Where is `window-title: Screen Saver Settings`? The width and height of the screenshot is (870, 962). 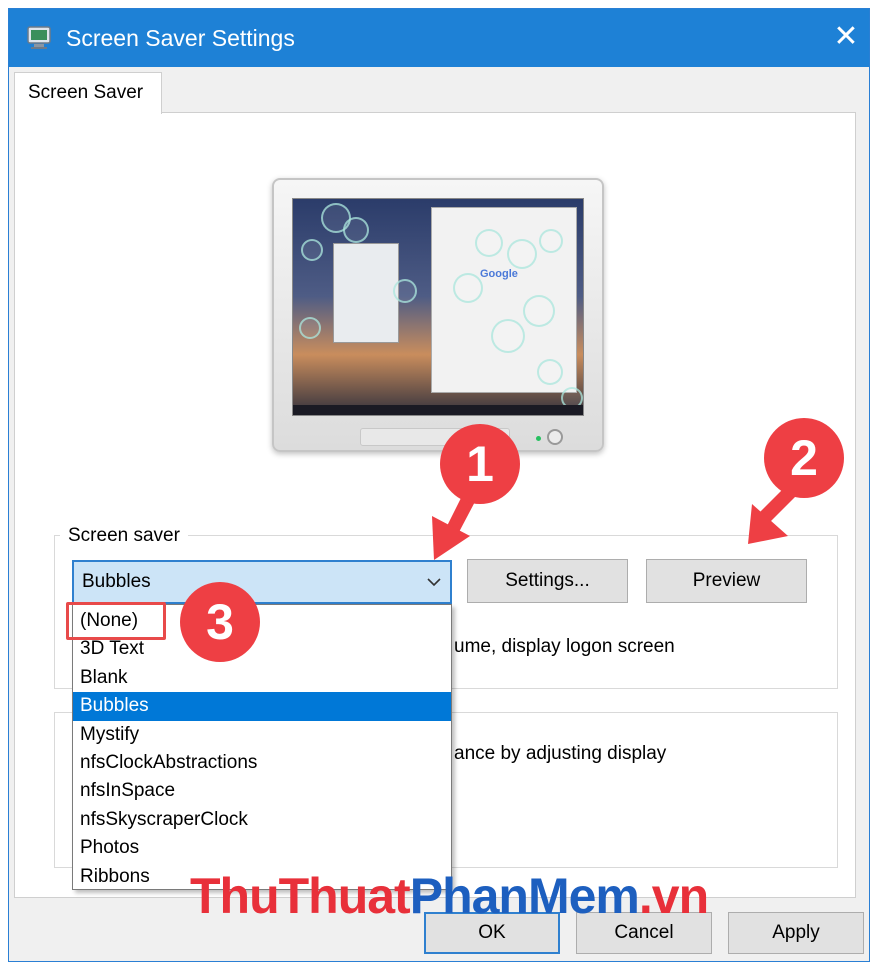
window-title: Screen Saver Settings is located at coordinates (180, 38).